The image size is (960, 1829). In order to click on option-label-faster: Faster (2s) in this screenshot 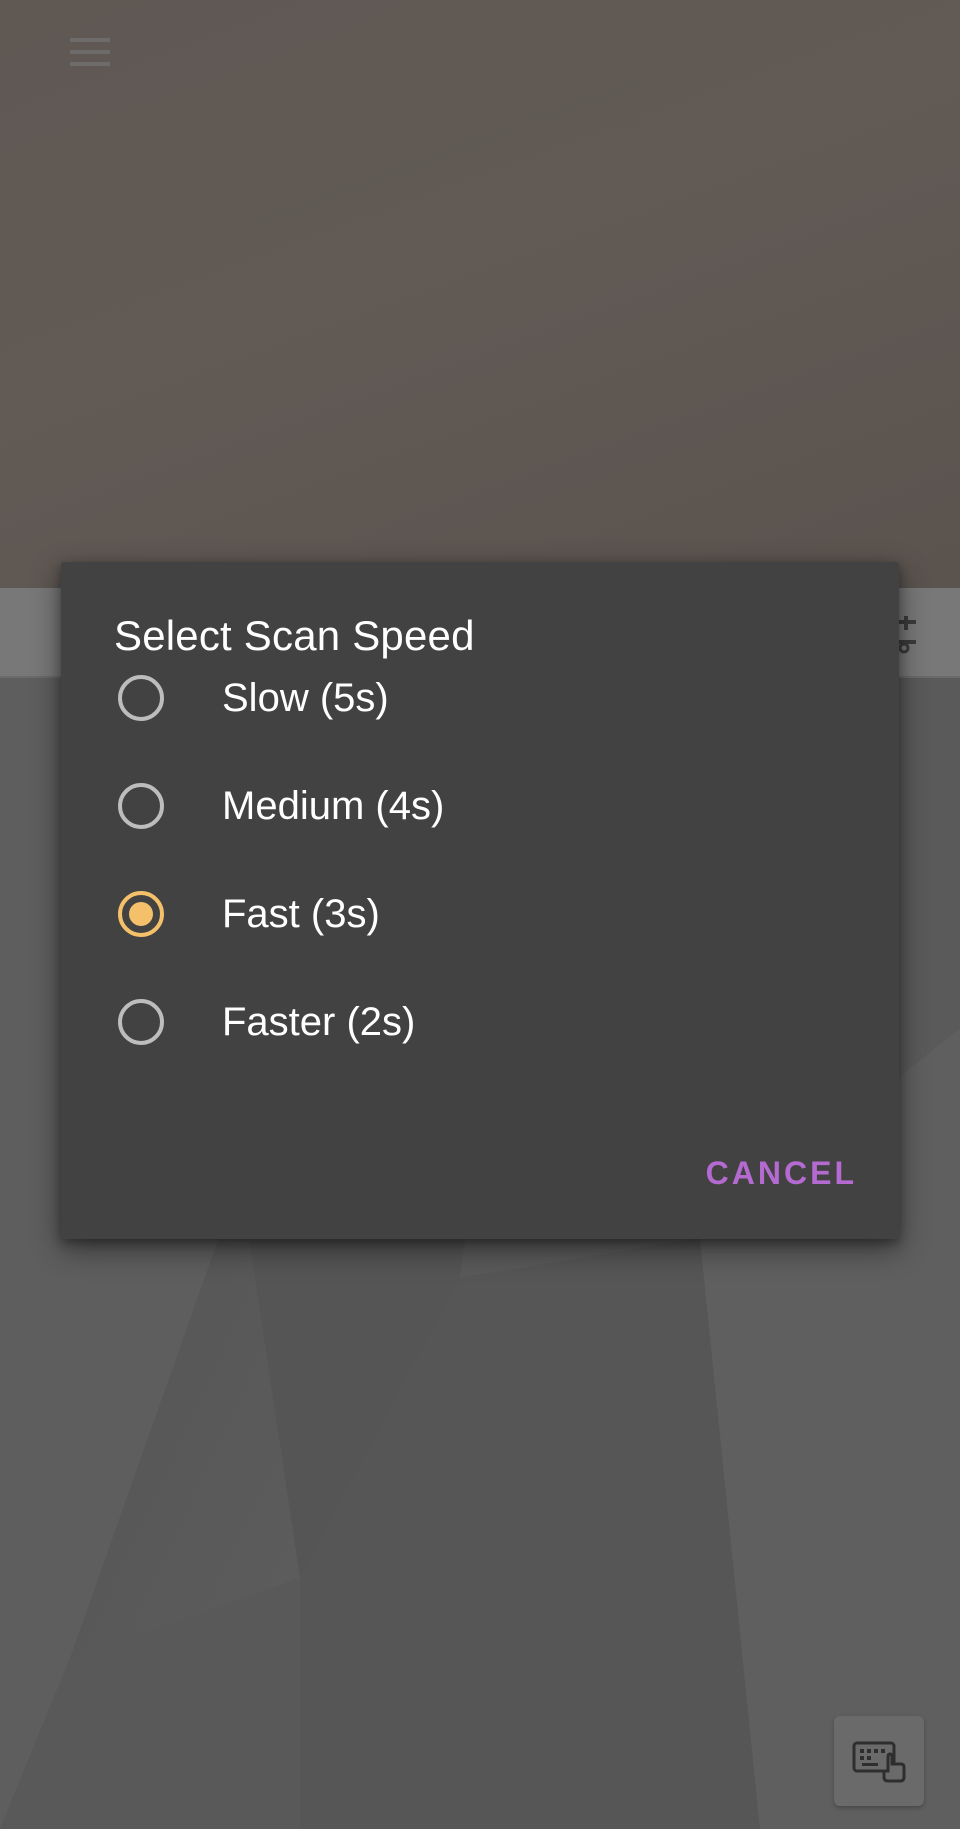, I will do `click(319, 1021)`.